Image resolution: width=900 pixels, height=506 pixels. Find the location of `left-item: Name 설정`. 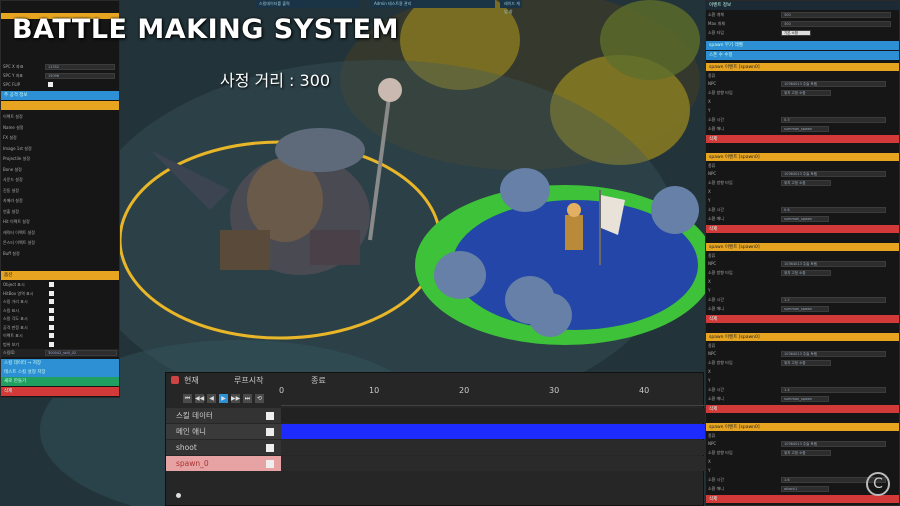

left-item: Name 설정 is located at coordinates (60, 128).